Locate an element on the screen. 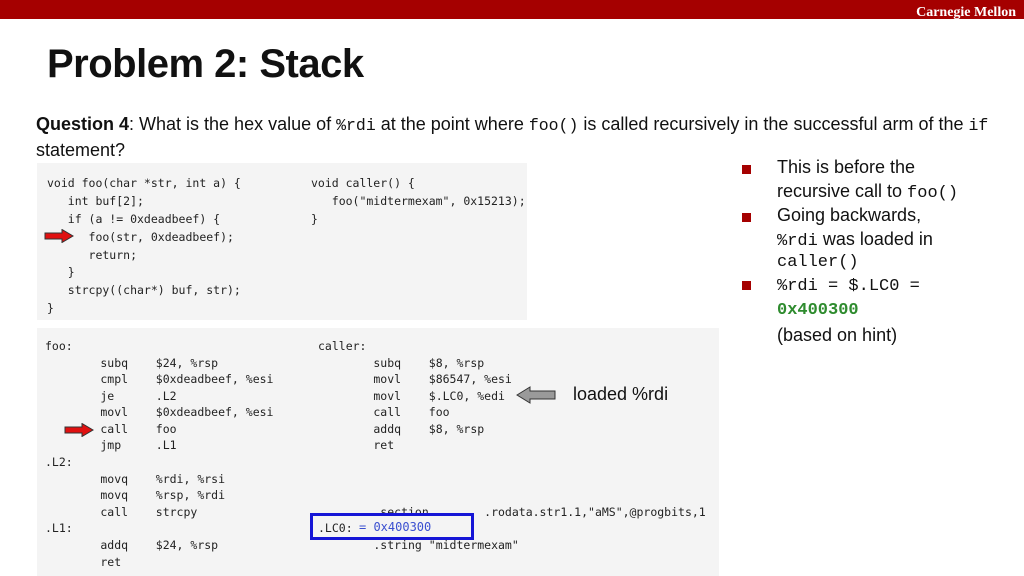 Image resolution: width=1024 pixels, height=576 pixels. asm-foo-line: .L1: is located at coordinates (59, 528).